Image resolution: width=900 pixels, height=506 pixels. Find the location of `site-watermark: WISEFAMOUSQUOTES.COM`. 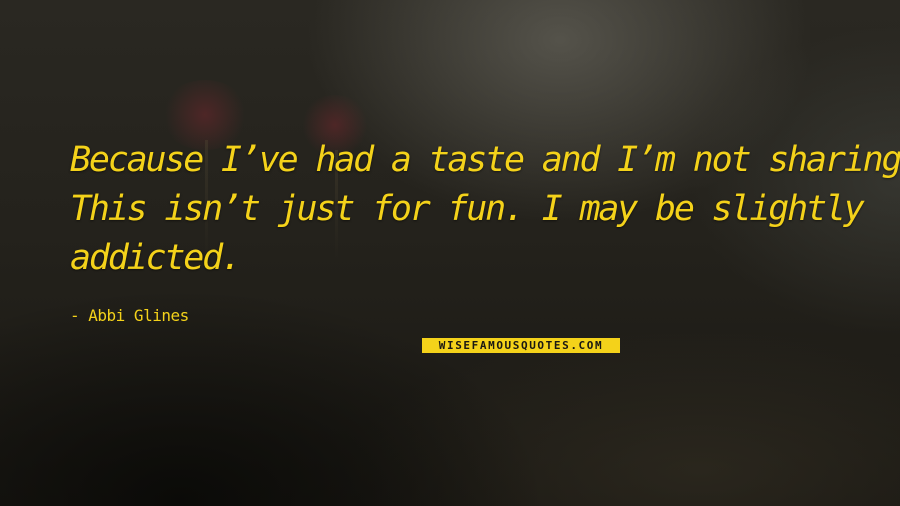

site-watermark: WISEFAMOUSQUOTES.COM is located at coordinates (521, 345).